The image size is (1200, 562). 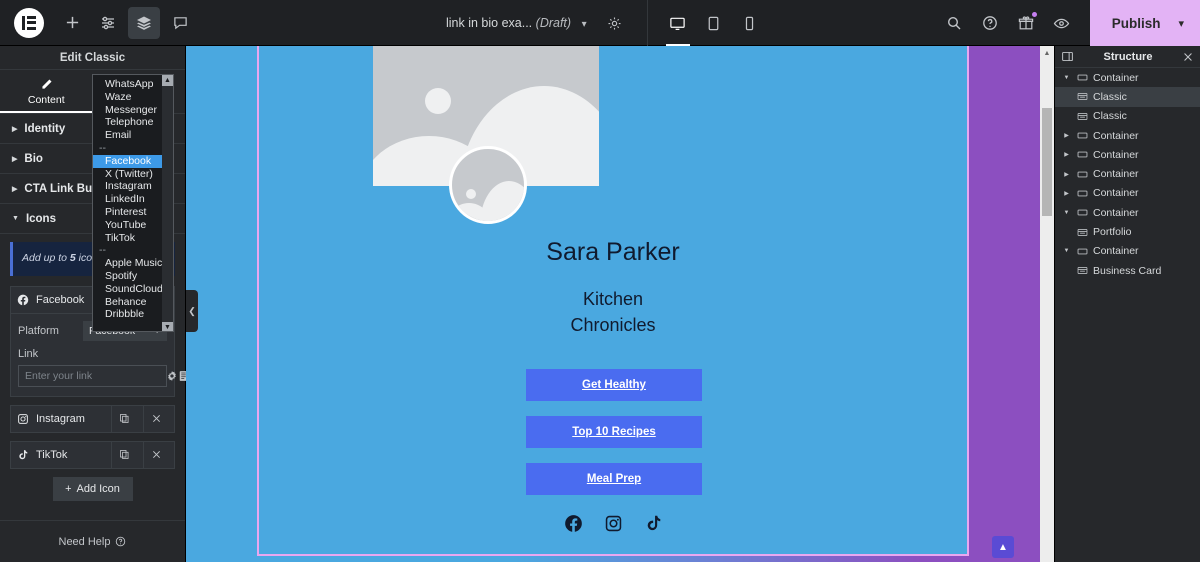 I want to click on scrollbar-thumb, so click(x=1047, y=162).